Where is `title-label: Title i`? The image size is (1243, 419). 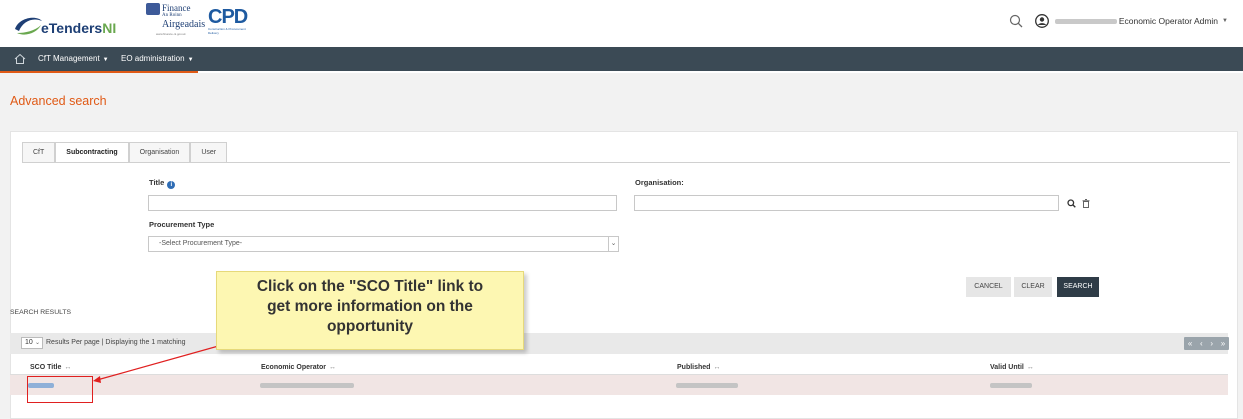 title-label: Title i is located at coordinates (162, 183).